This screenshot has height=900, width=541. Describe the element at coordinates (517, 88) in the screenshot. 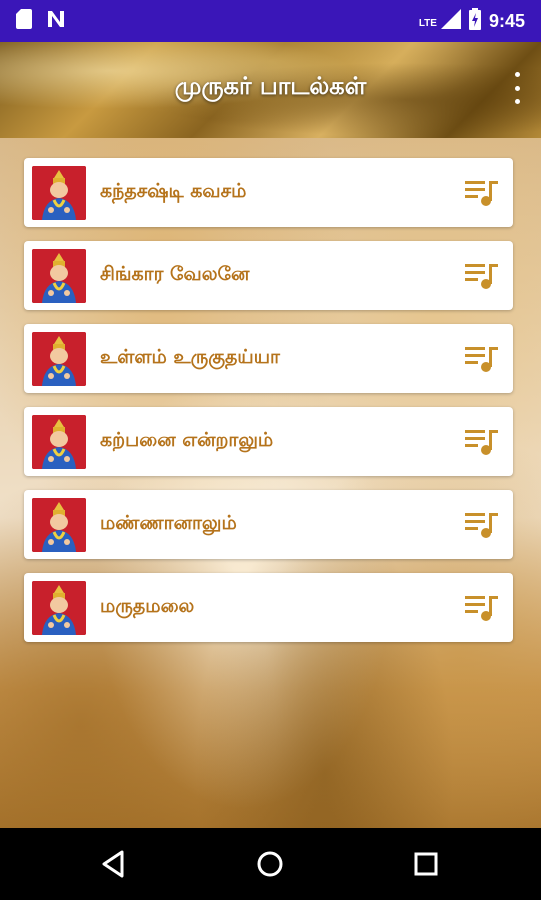

I see `more-vert-icon` at that location.